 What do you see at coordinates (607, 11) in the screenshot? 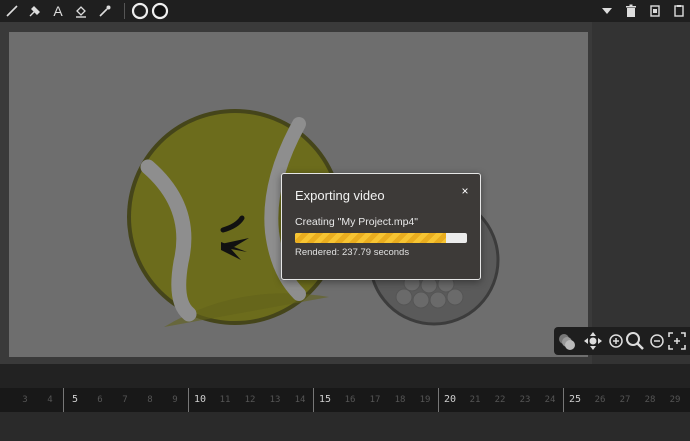
I see `dropdown-arrow-icon` at bounding box center [607, 11].